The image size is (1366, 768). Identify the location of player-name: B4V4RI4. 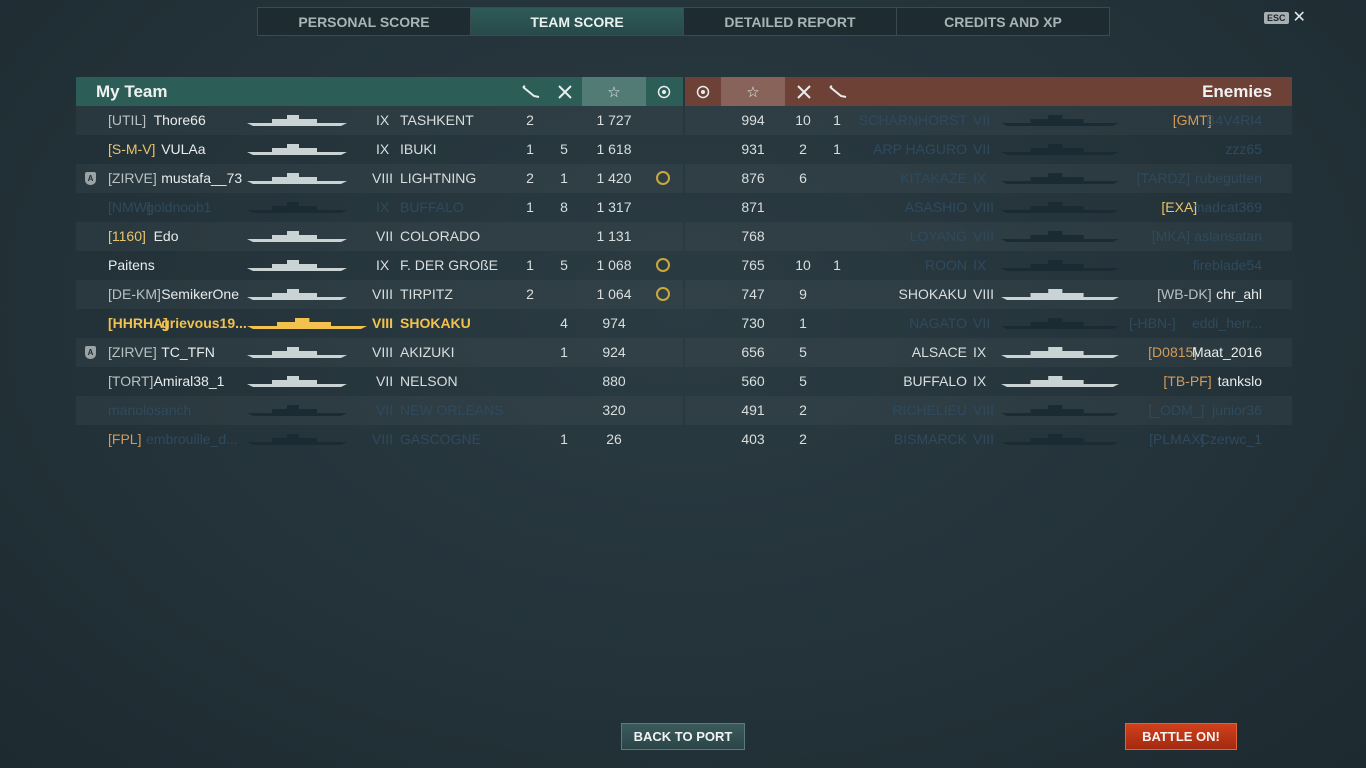
(1233, 120).